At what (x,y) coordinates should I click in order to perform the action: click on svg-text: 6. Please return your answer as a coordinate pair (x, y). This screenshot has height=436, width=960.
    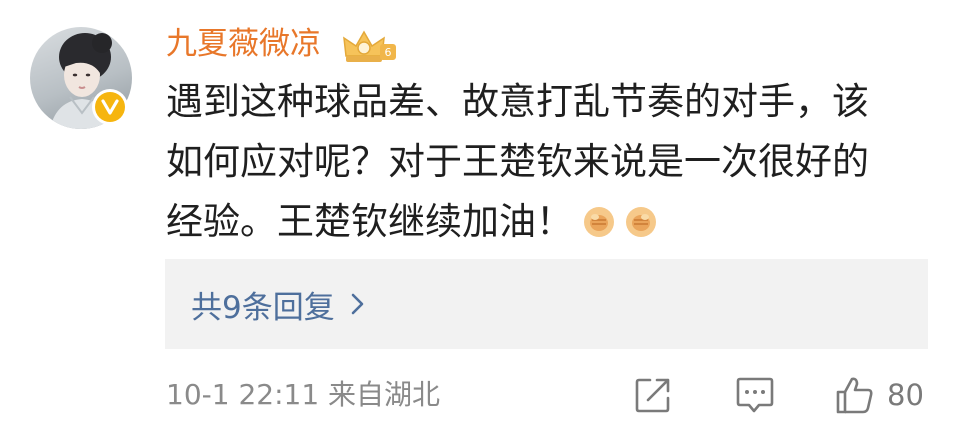
    Looking at the image, I should click on (388, 52).